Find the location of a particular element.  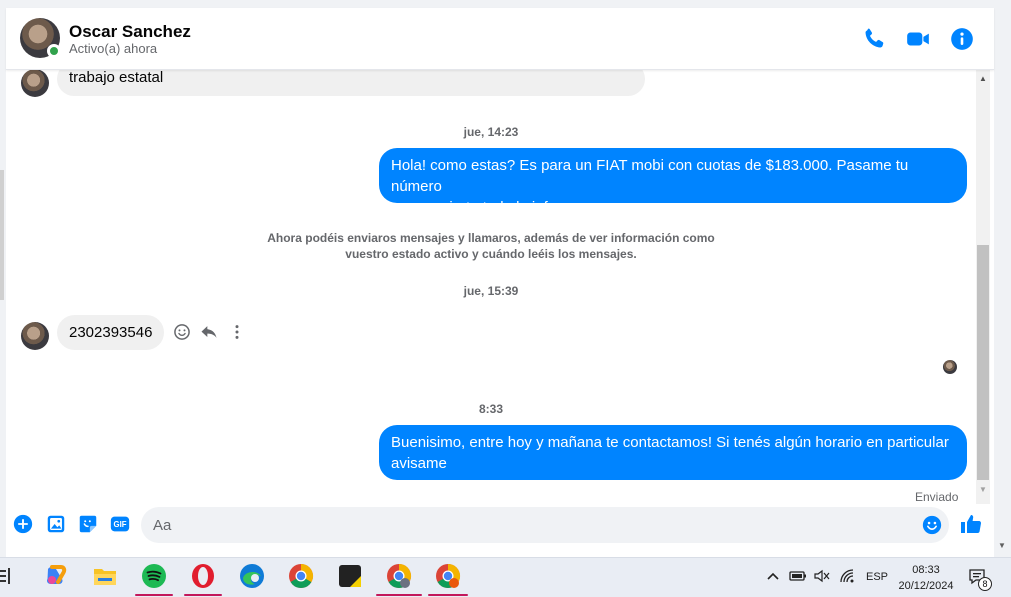

online-indicator is located at coordinates (54, 51).